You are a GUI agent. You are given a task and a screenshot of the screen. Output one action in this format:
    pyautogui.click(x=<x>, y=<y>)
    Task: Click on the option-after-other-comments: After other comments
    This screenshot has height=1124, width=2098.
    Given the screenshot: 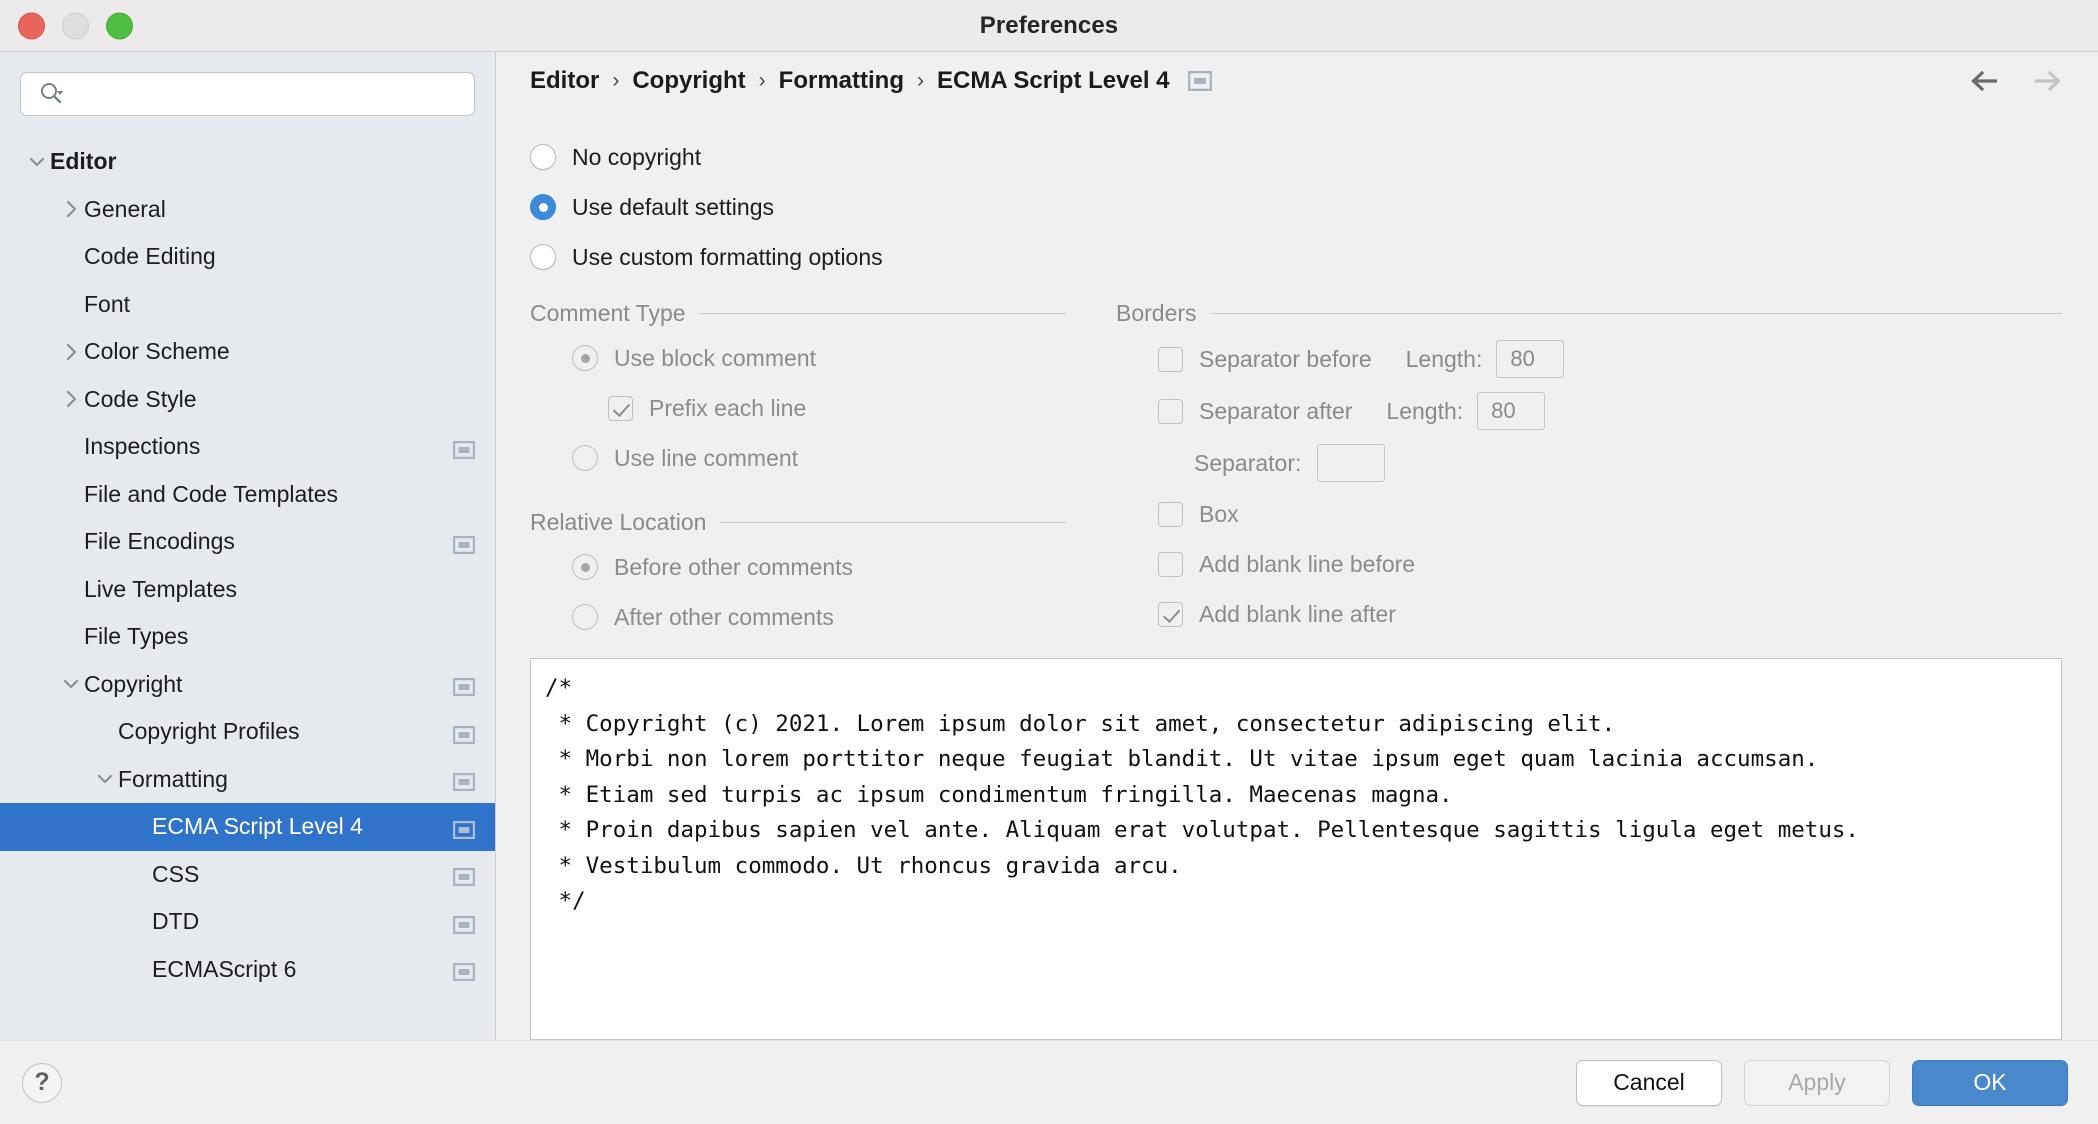 What is the action you would take?
    pyautogui.click(x=798, y=617)
    